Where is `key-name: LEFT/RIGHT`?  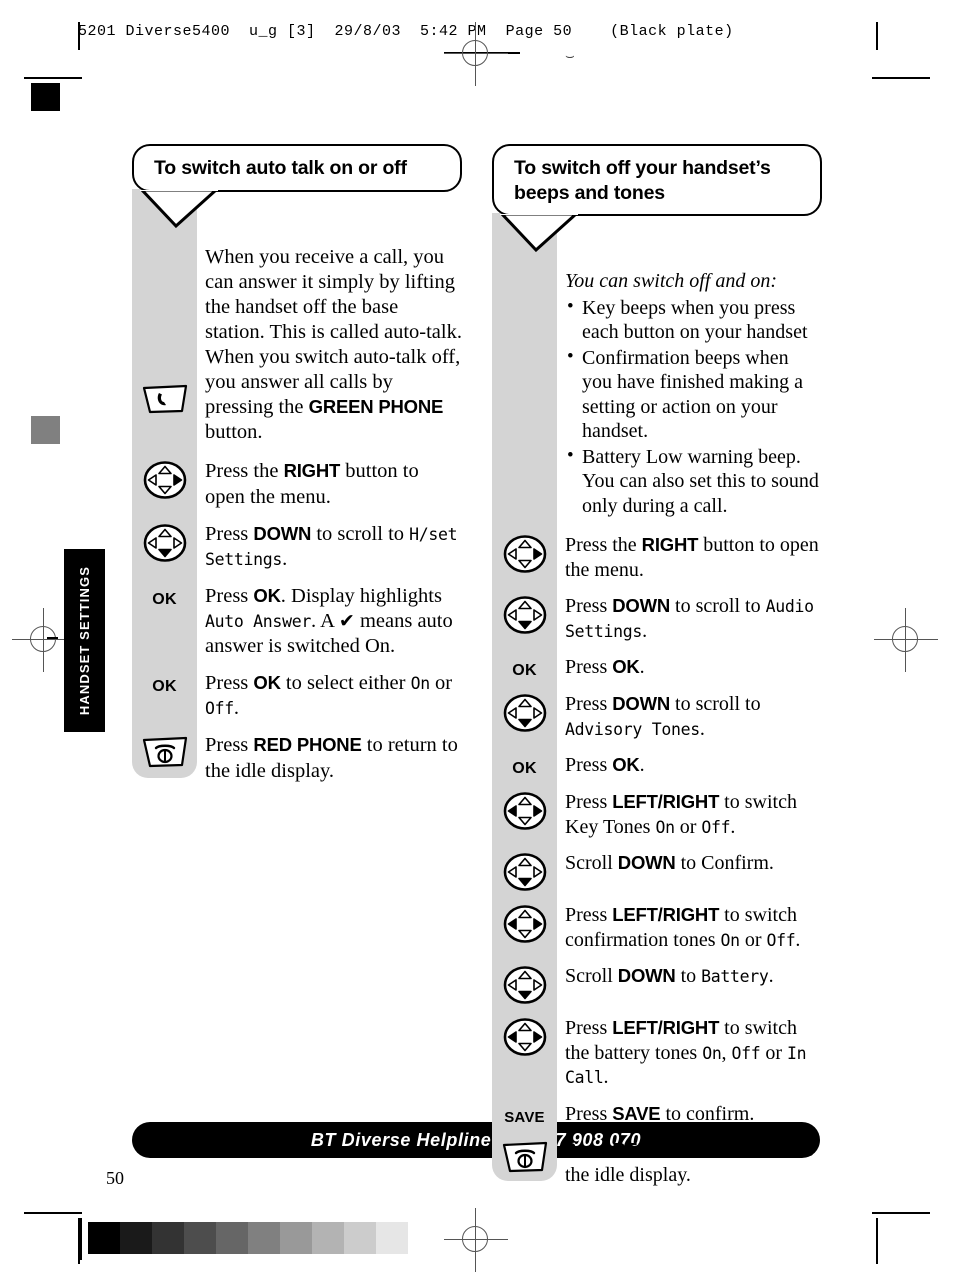 key-name: LEFT/RIGHT is located at coordinates (666, 802).